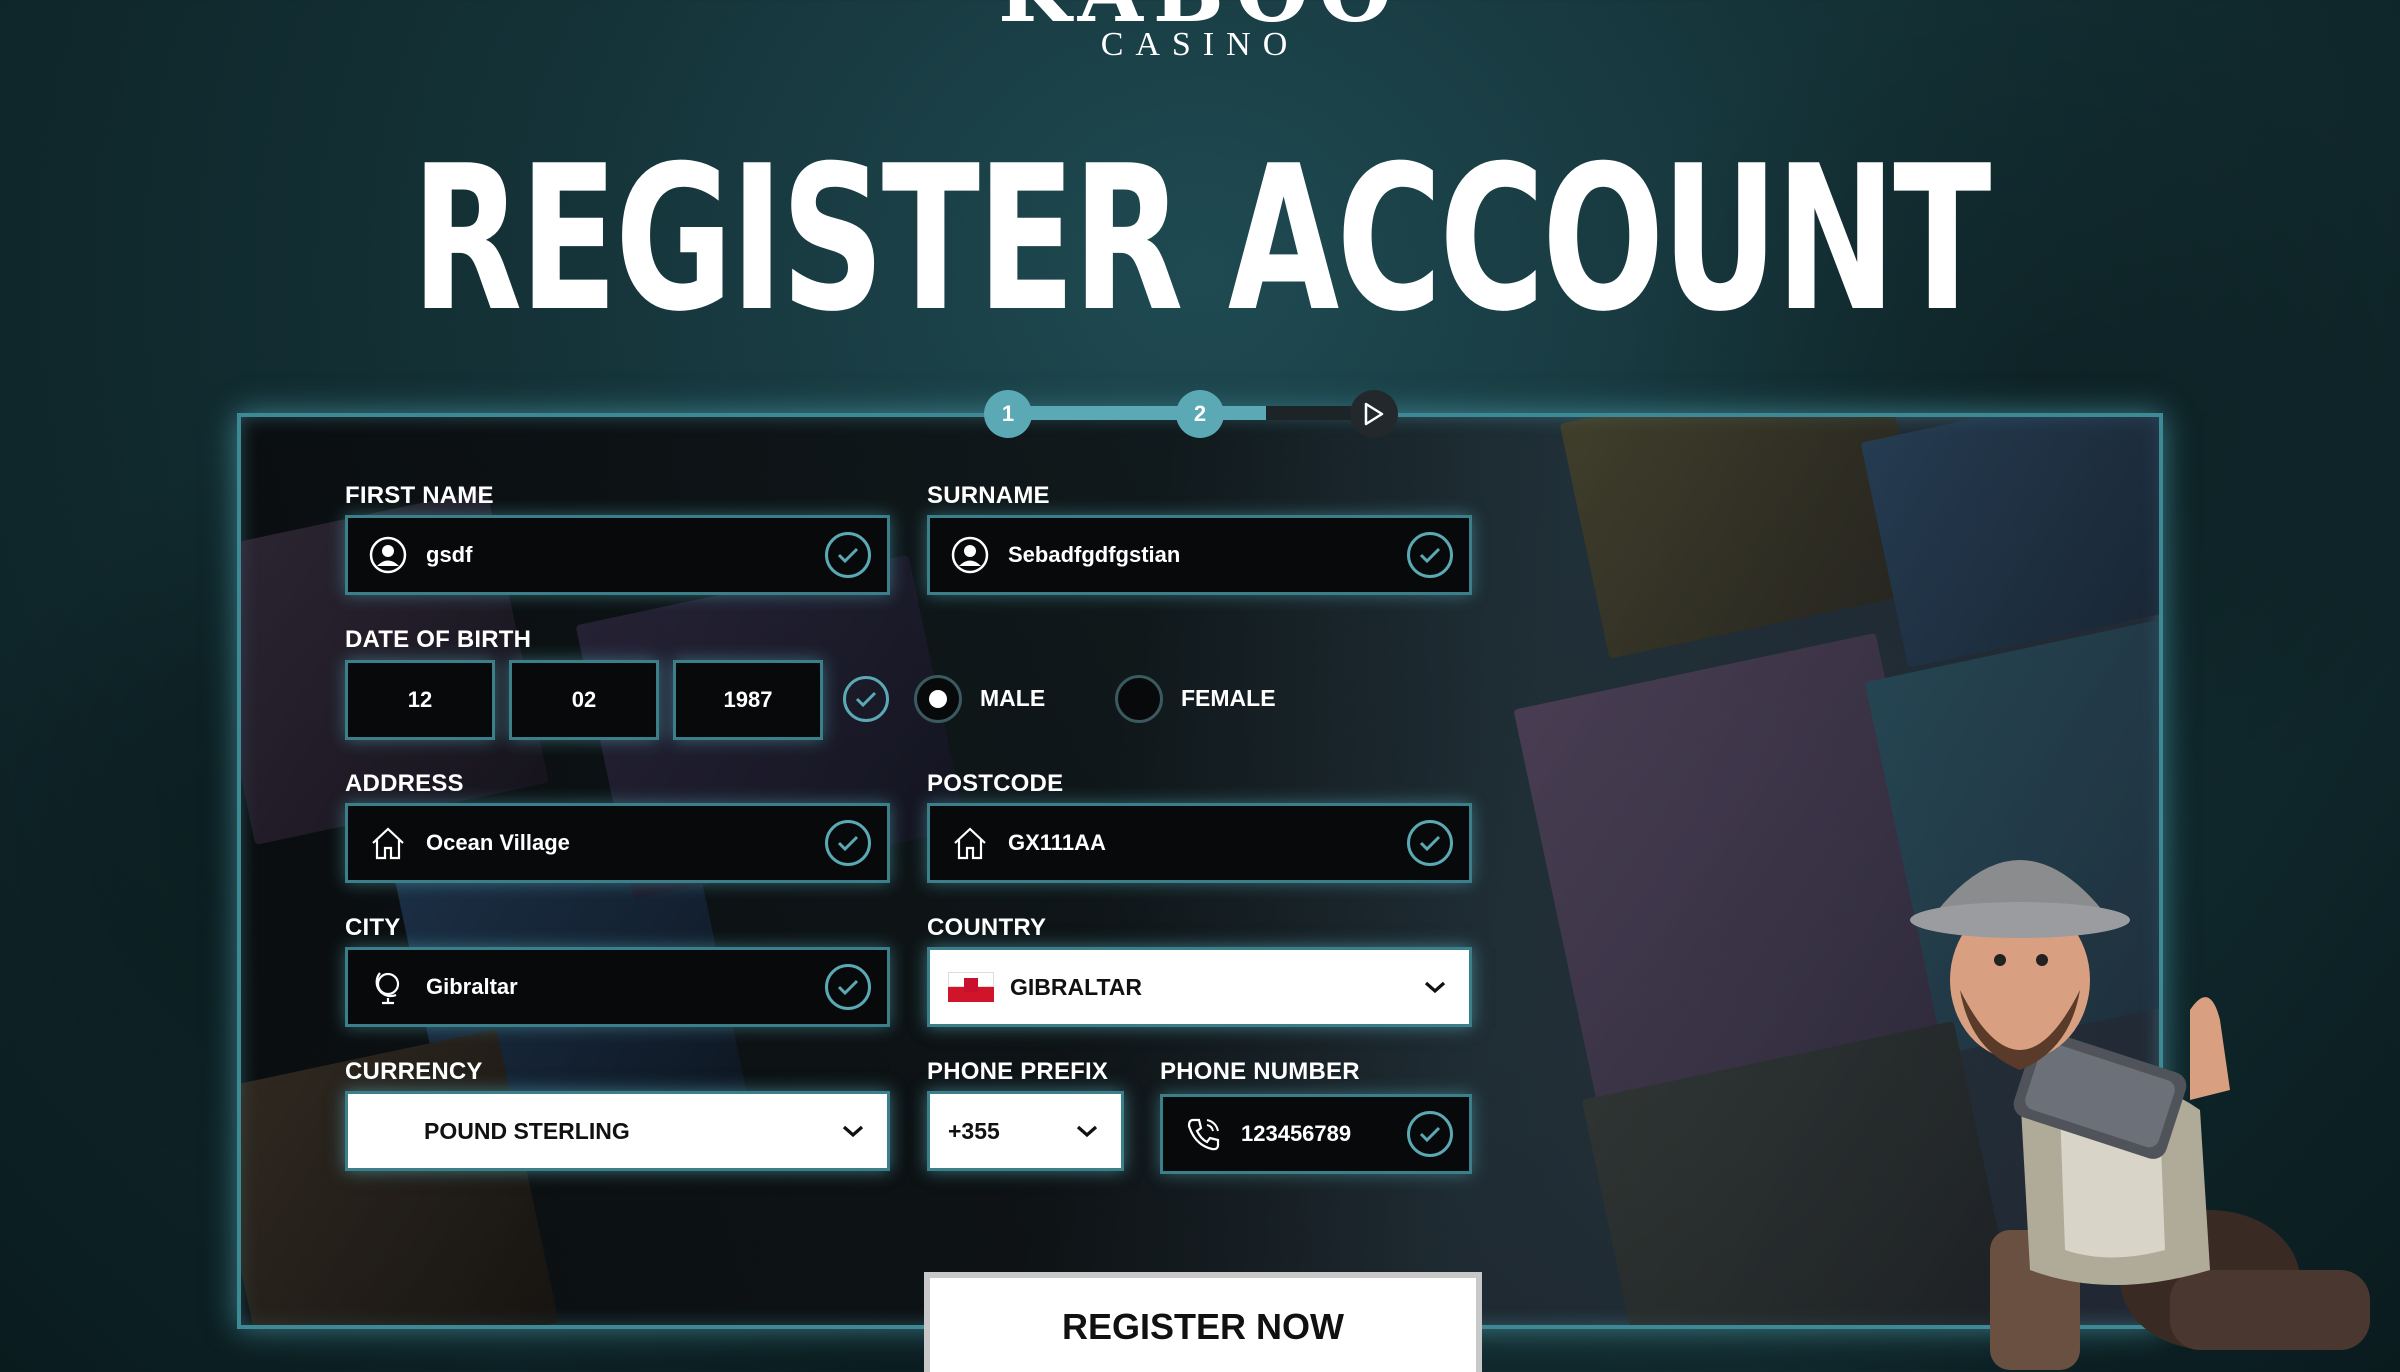 Image resolution: width=2400 pixels, height=1372 pixels. Describe the element at coordinates (1228, 698) in the screenshot. I see `female-label: FEMALE` at that location.